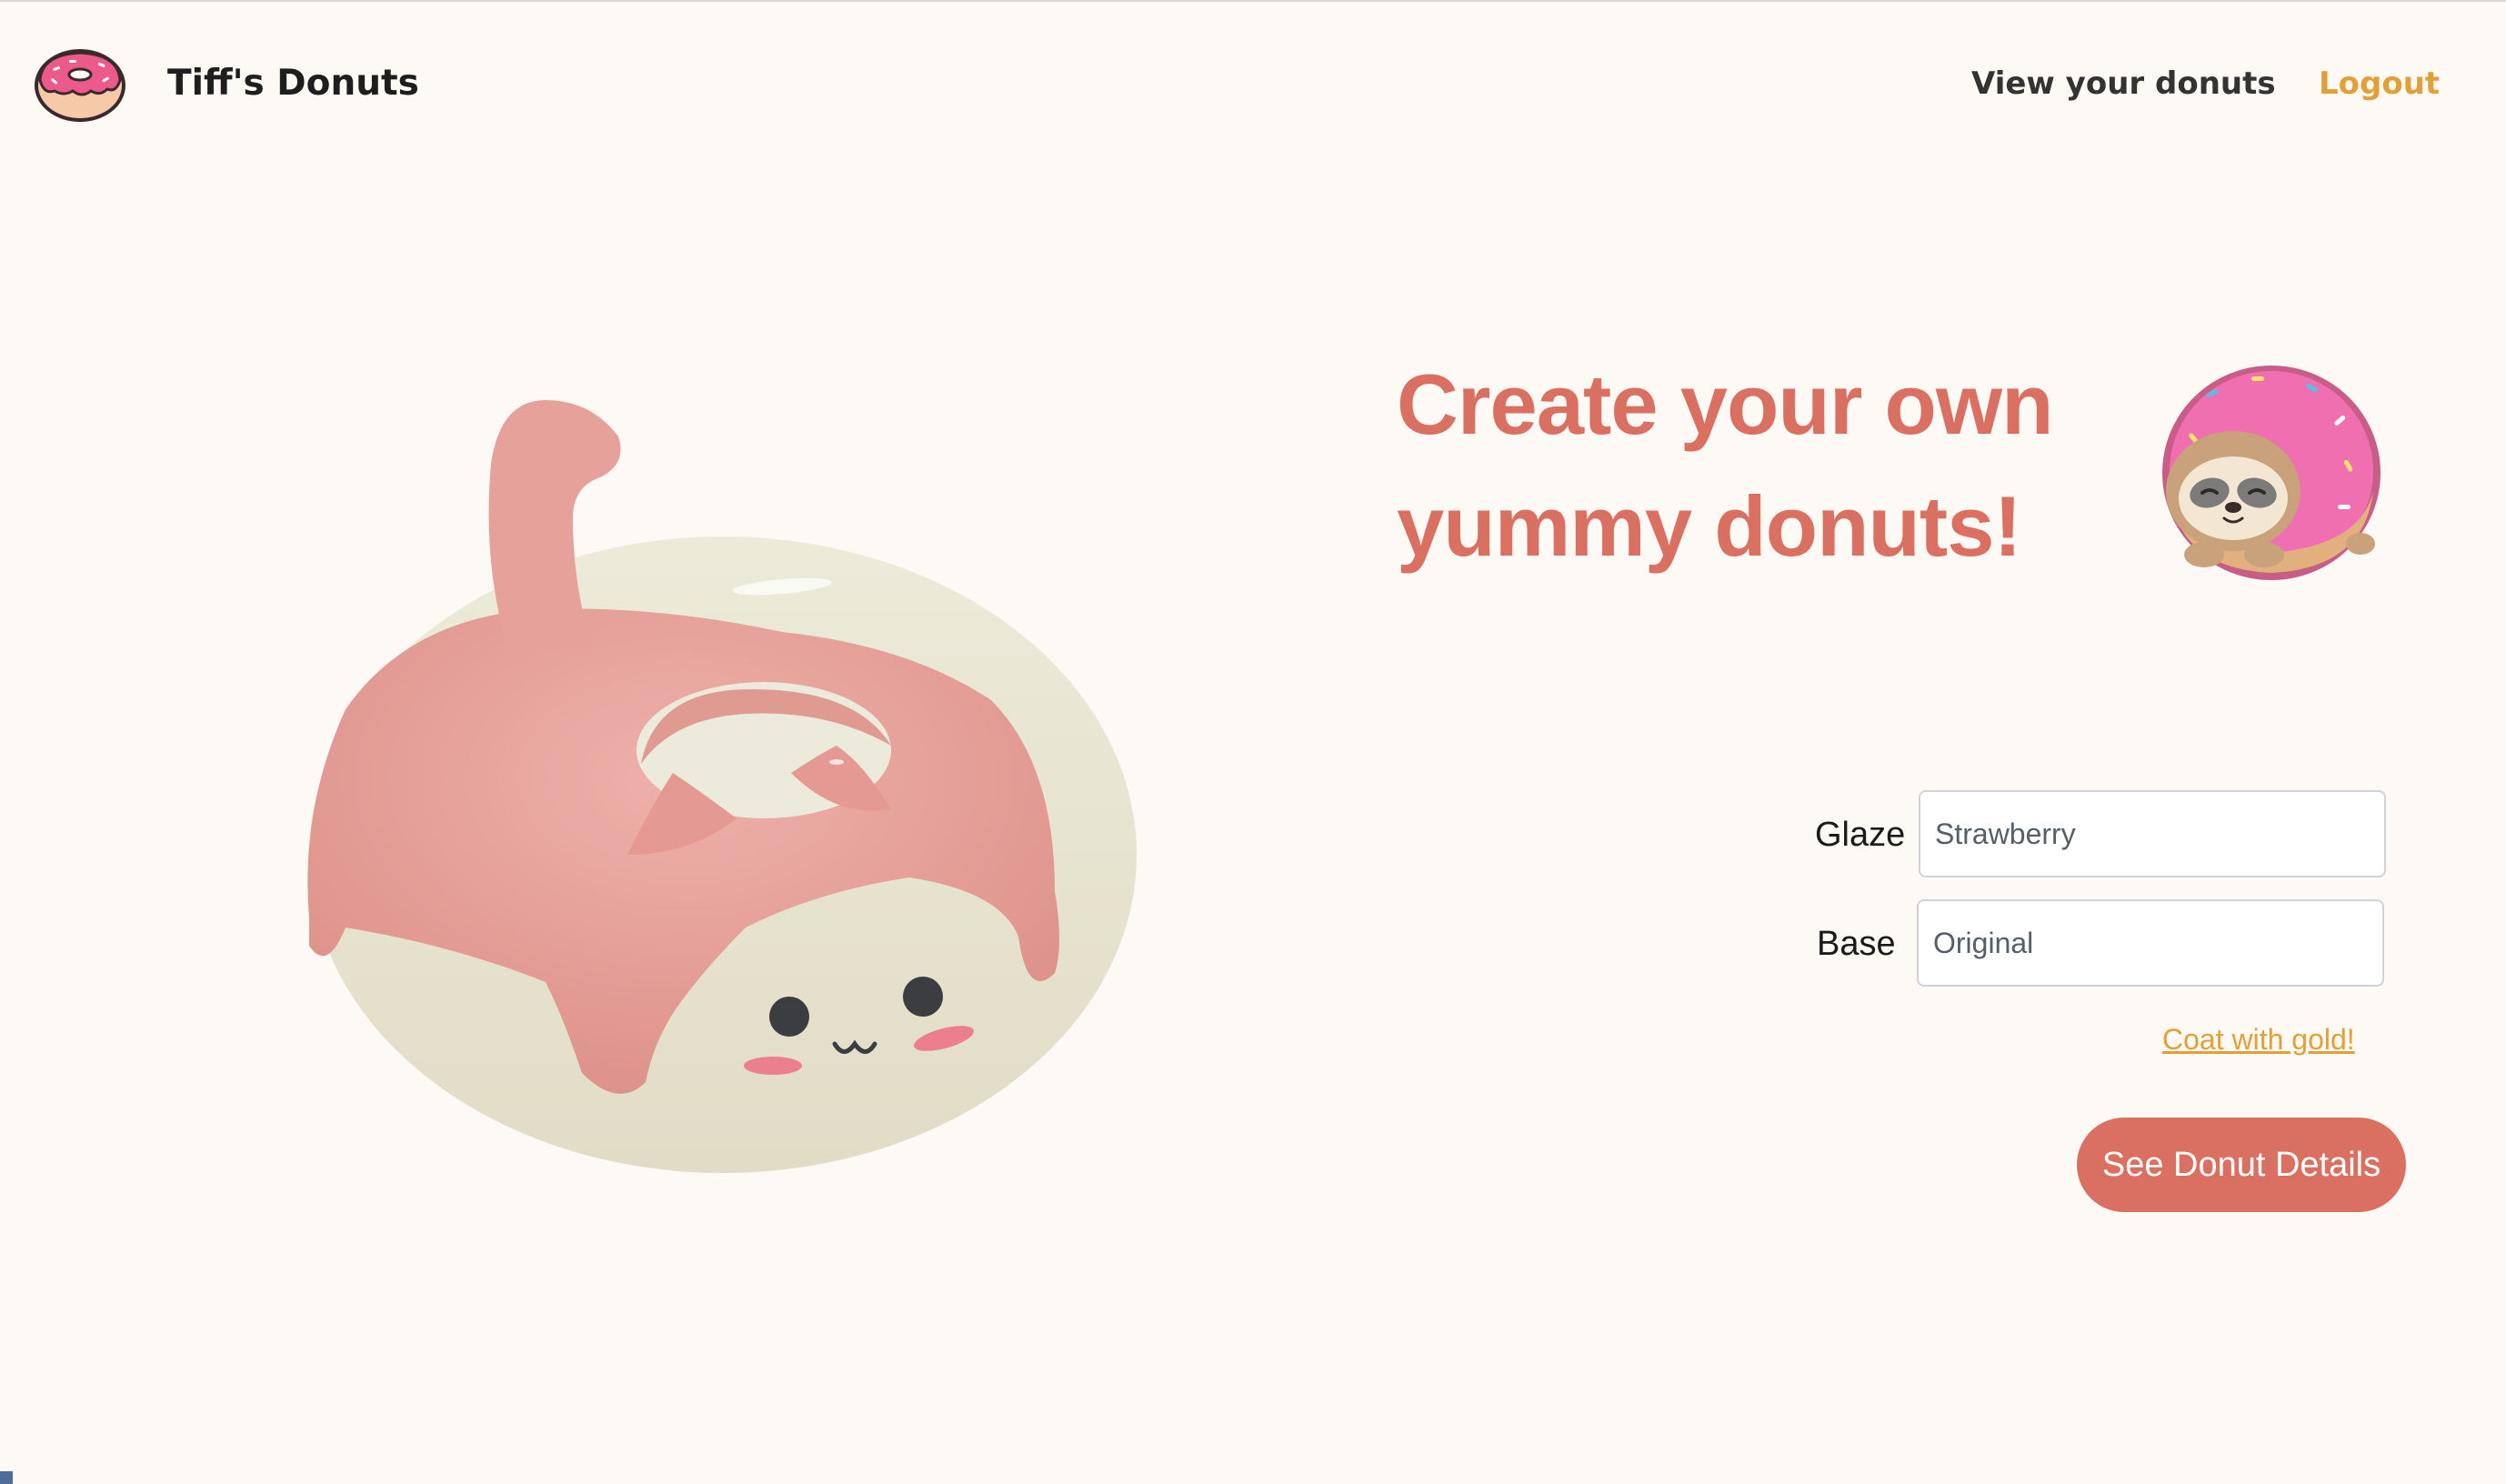  I want to click on window-corner, so click(6, 1477).